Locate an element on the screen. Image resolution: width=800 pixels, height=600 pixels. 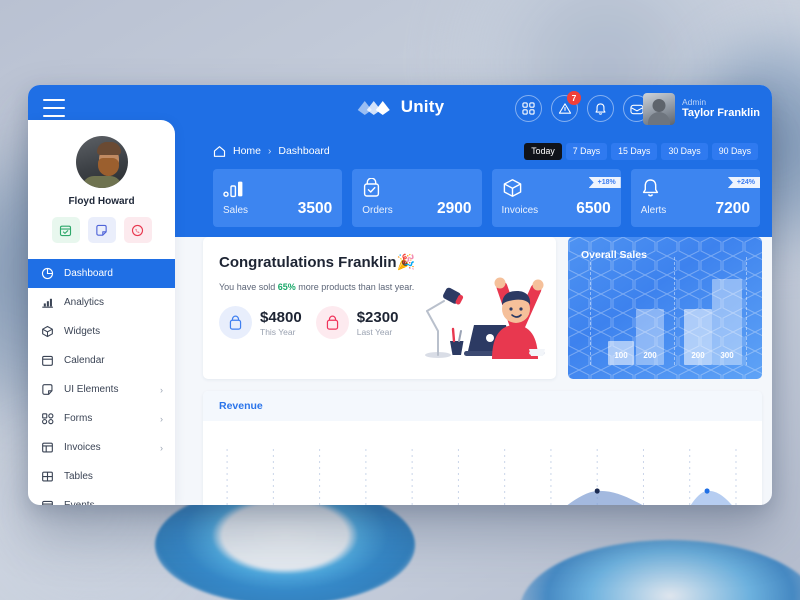
sidebar-item-dashboard: Dashboard is located at coordinates (101, 273).